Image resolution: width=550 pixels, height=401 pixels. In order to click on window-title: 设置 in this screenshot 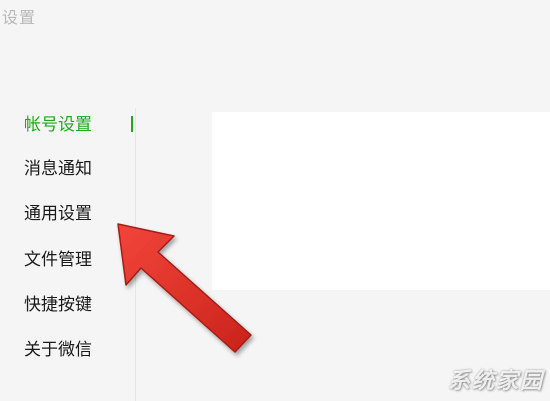, I will do `click(19, 17)`.